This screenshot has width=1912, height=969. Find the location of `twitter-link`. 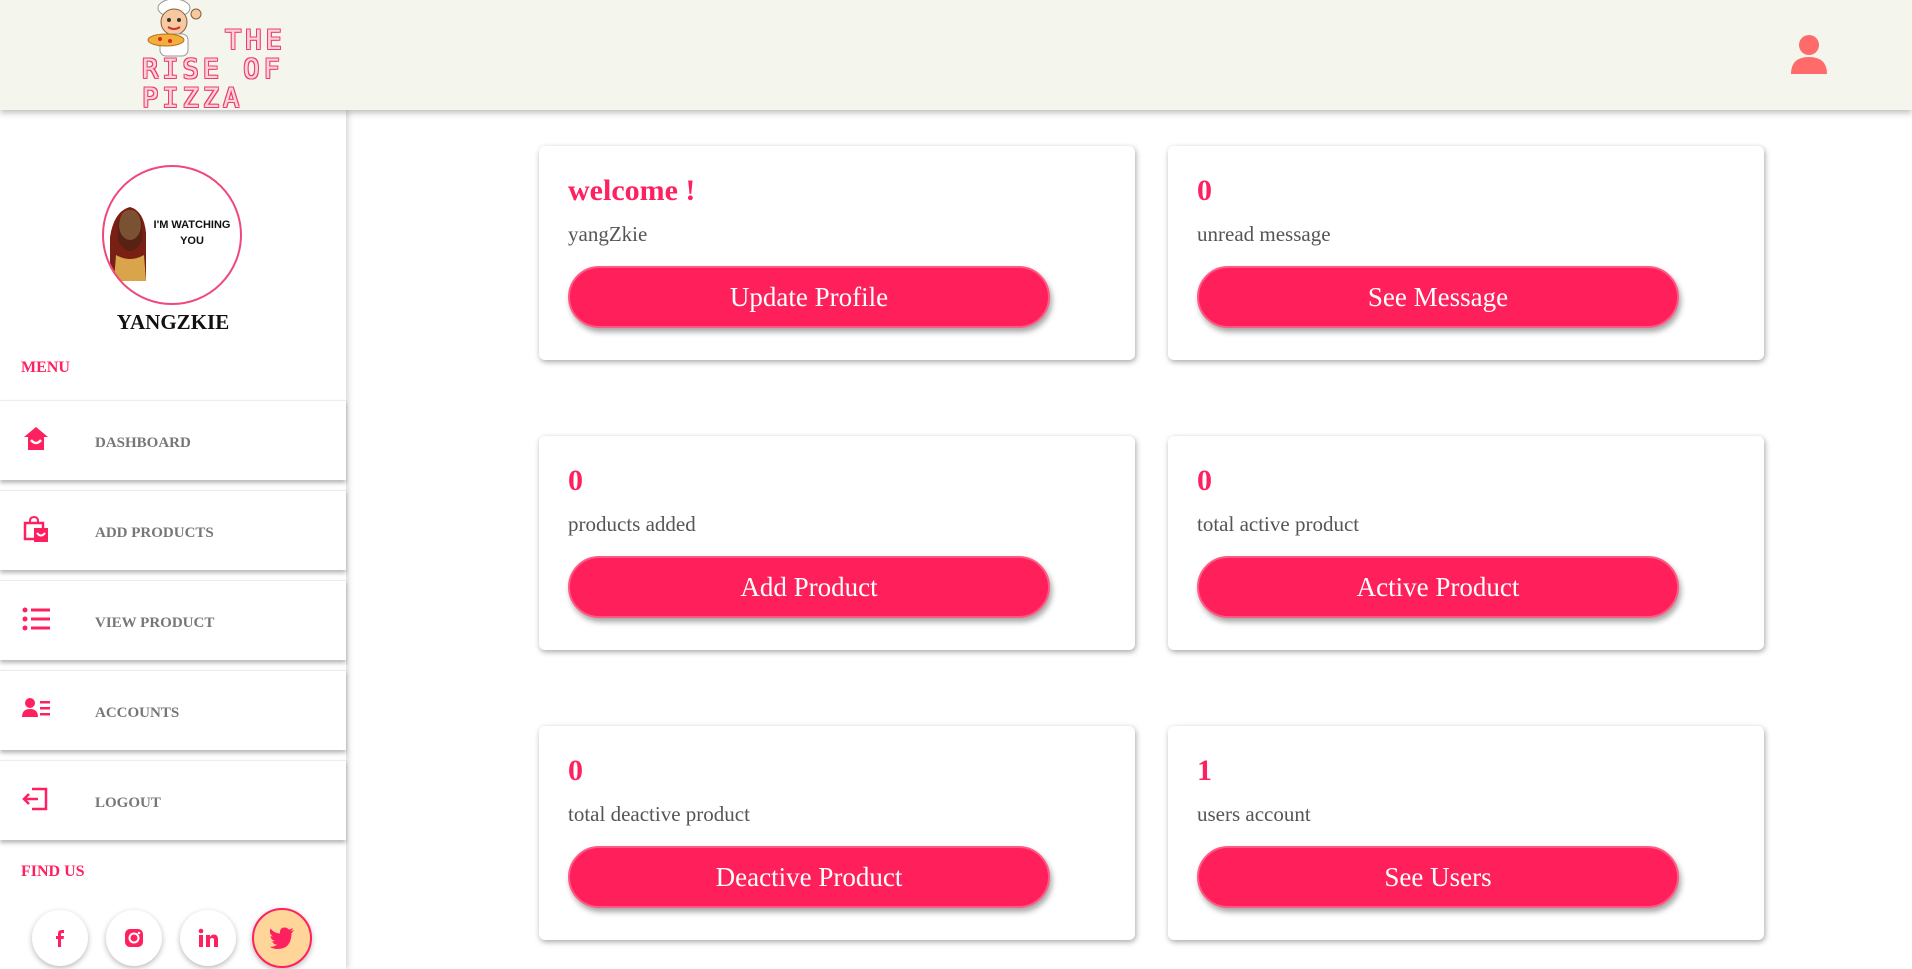

twitter-link is located at coordinates (282, 938).